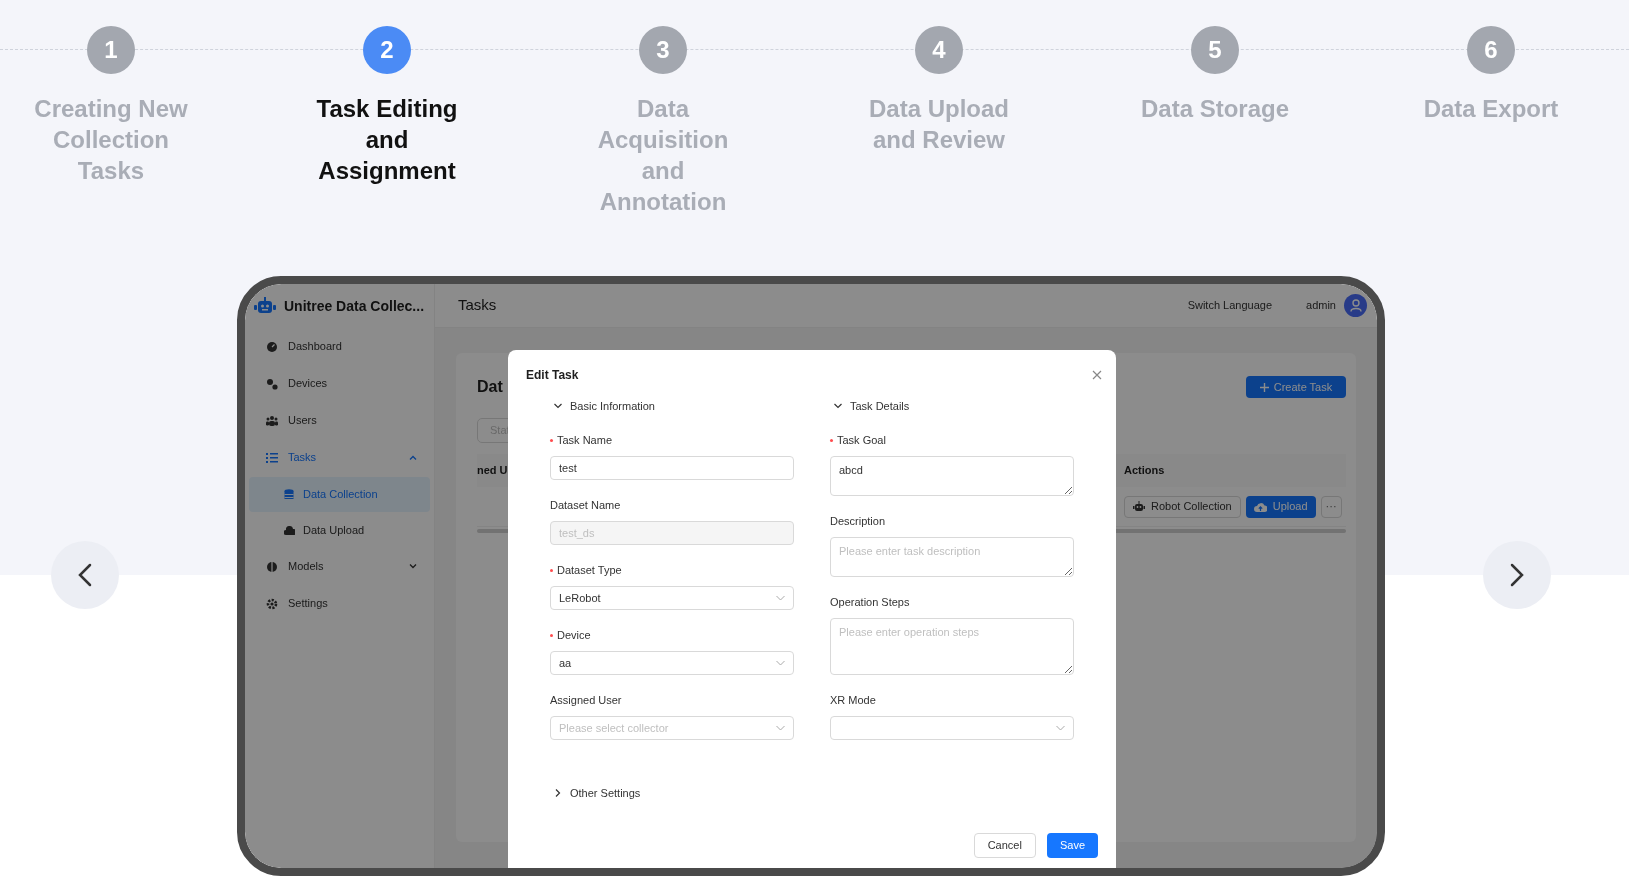 The height and width of the screenshot is (891, 1629). What do you see at coordinates (1214, 109) in the screenshot?
I see `step-label: Data Storage` at bounding box center [1214, 109].